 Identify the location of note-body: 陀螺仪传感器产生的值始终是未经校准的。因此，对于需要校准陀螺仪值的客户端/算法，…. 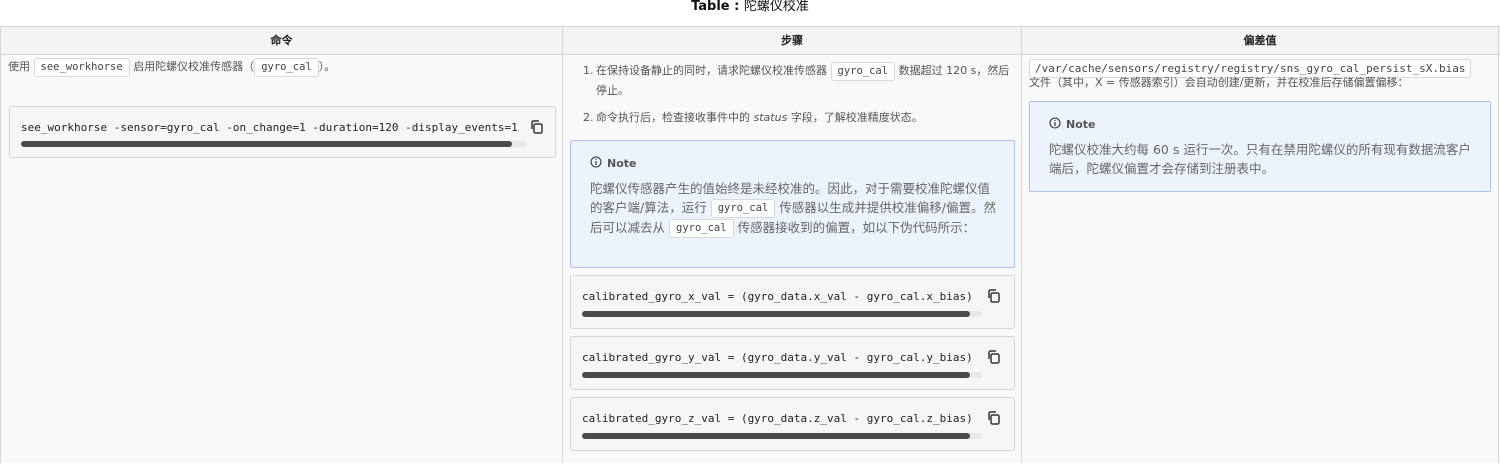
(795, 208).